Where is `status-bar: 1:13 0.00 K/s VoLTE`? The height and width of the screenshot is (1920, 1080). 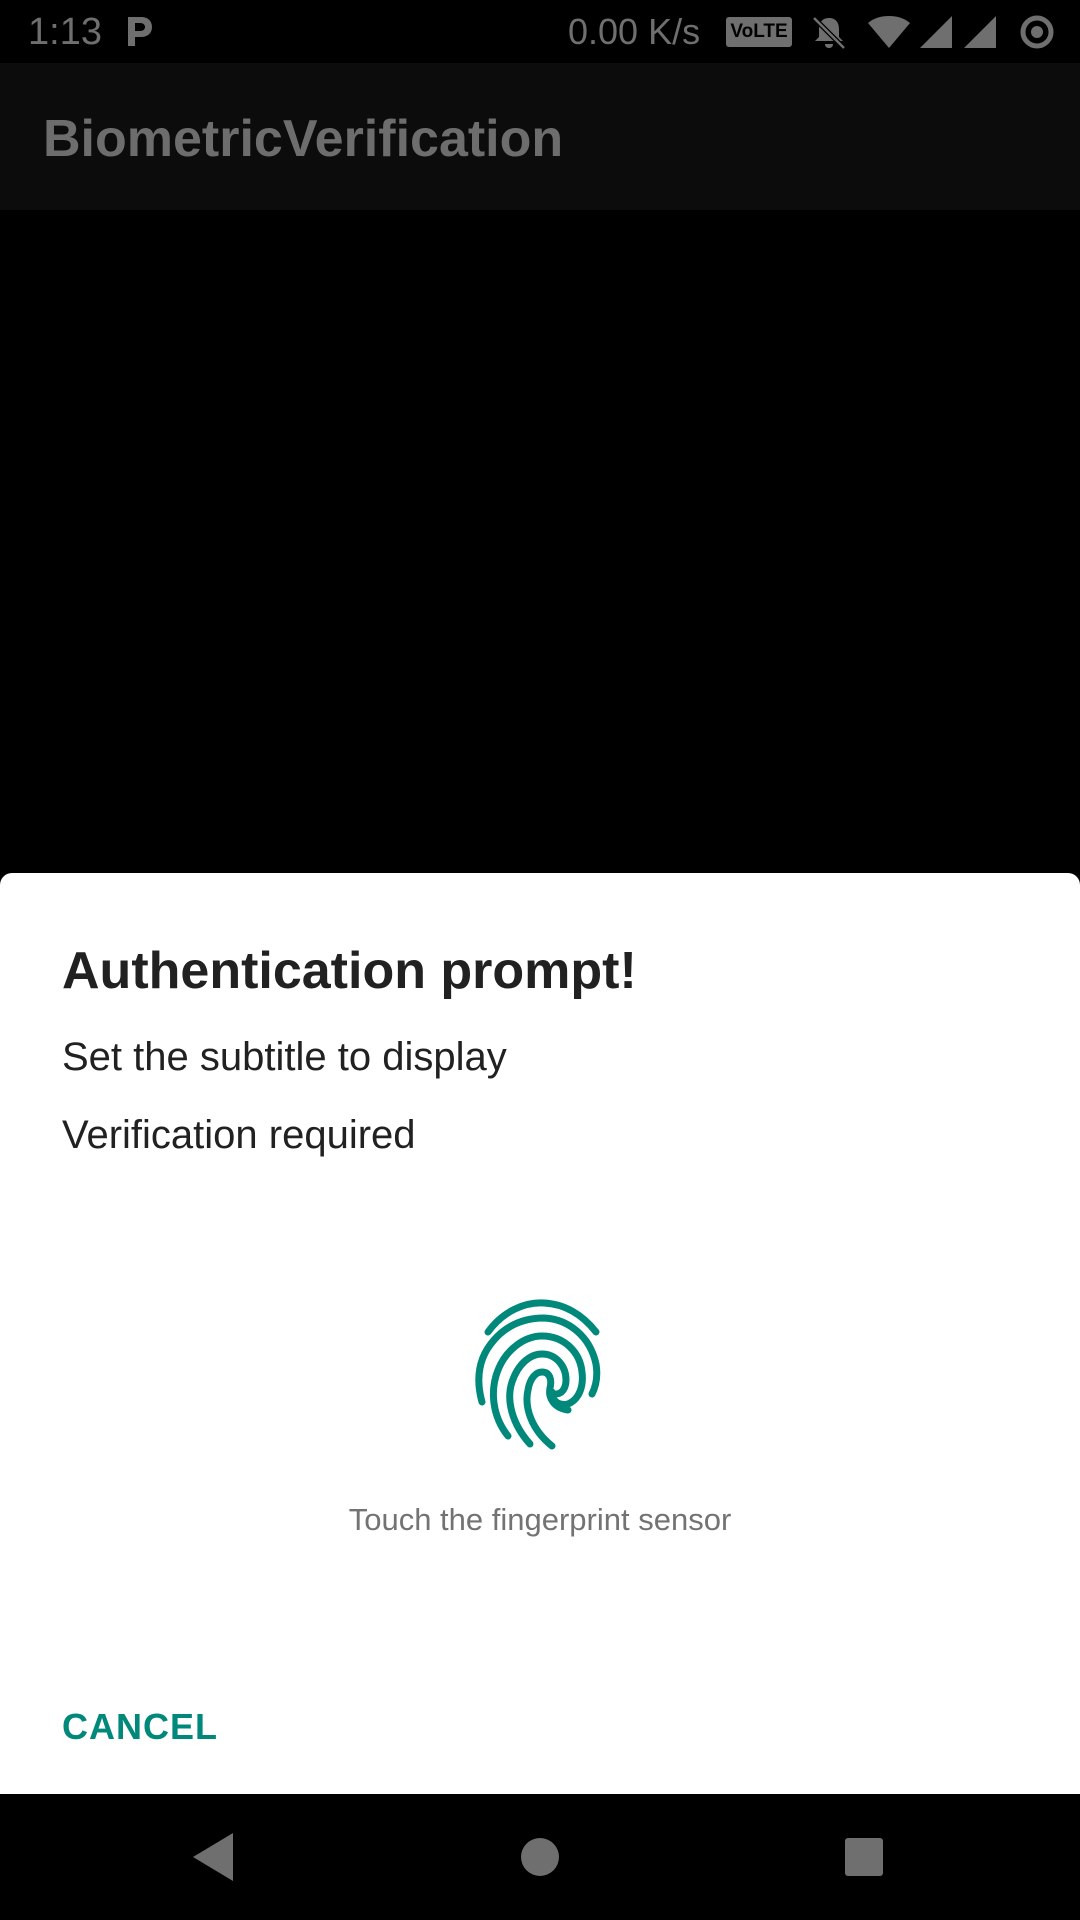
status-bar: 1:13 0.00 K/s VoLTE is located at coordinates (540, 31).